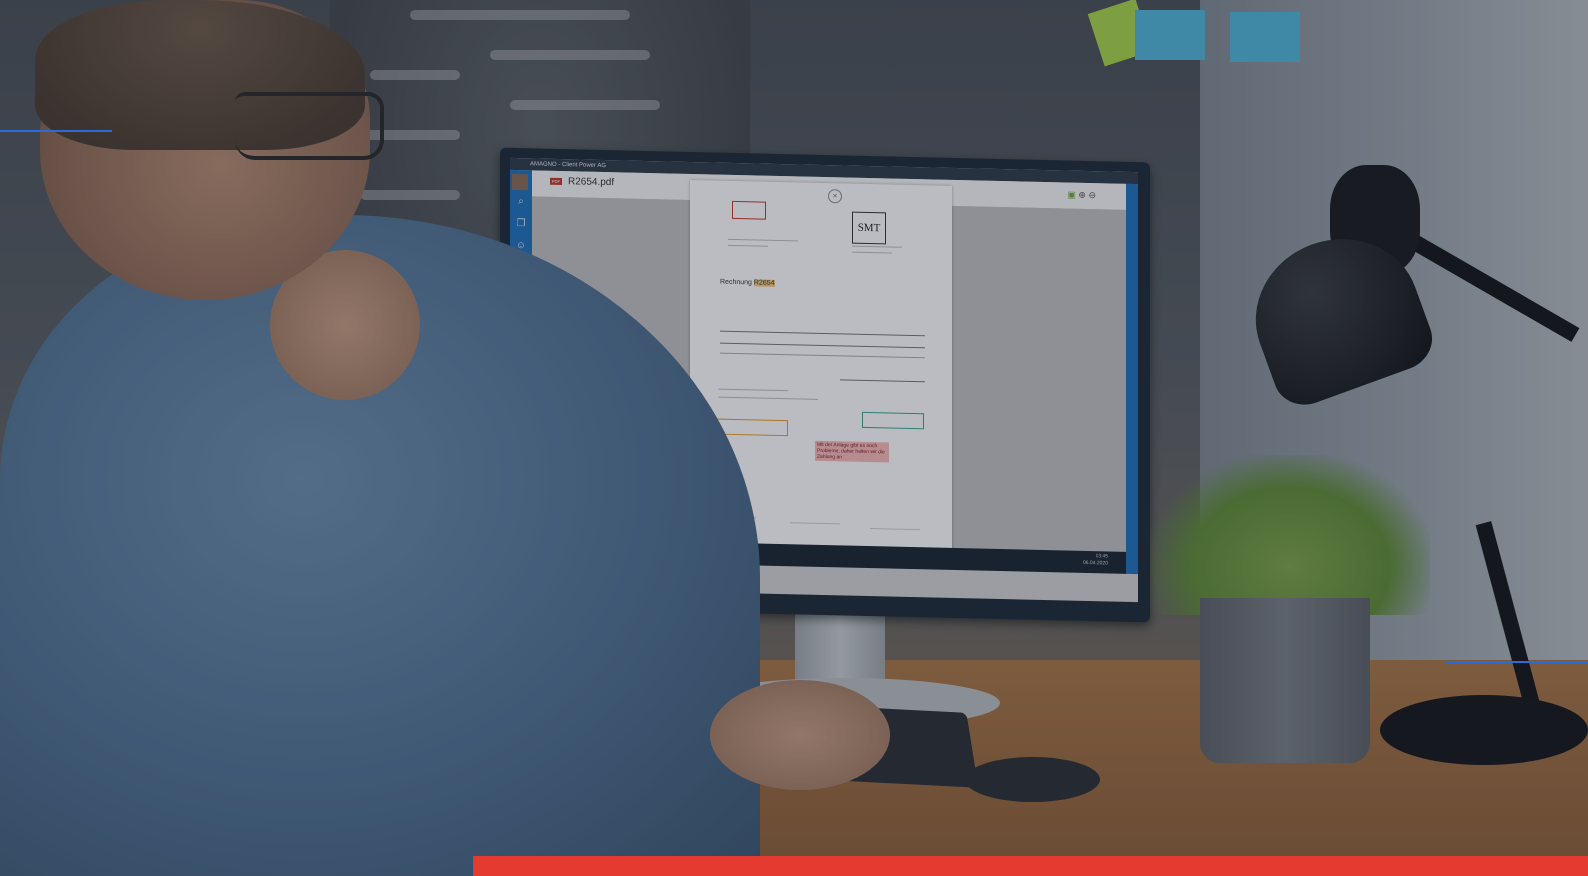  Describe the element at coordinates (309, 126) in the screenshot. I see `glasses` at that location.